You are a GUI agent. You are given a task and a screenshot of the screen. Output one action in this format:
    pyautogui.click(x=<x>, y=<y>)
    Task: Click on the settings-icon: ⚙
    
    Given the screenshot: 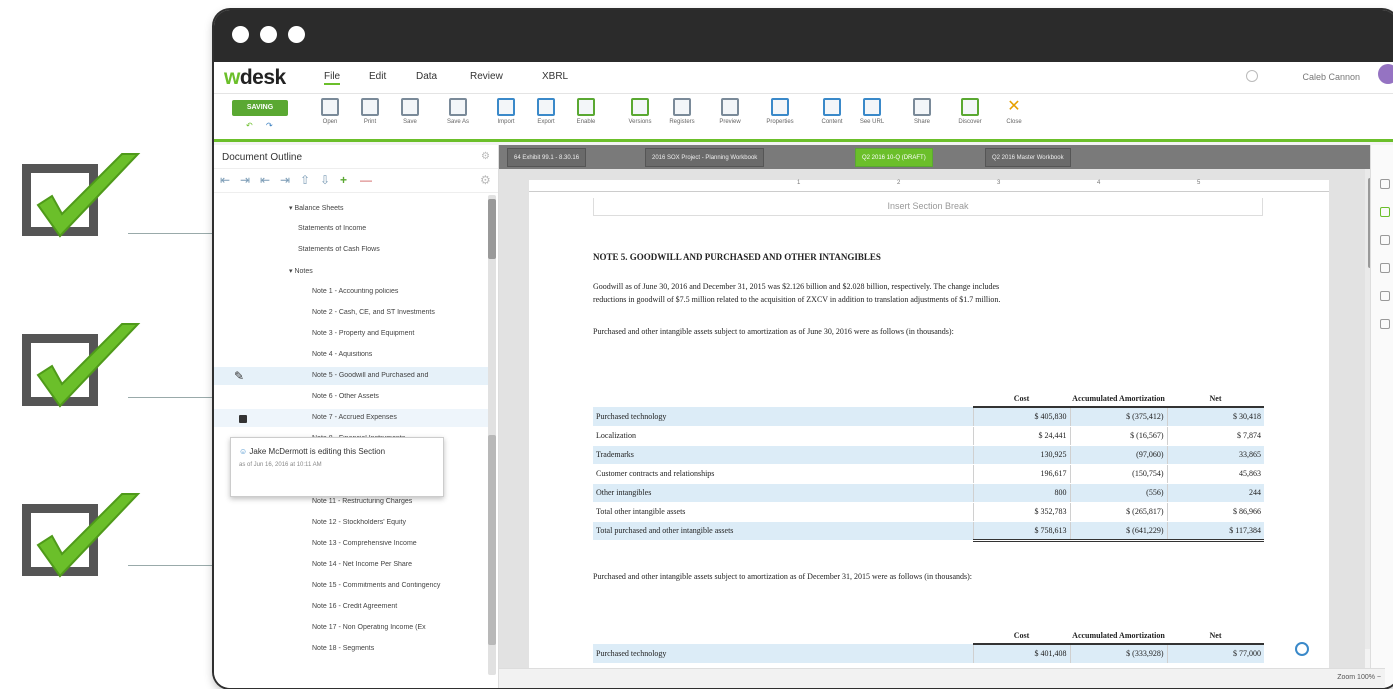 What is the action you would take?
    pyautogui.click(x=485, y=180)
    